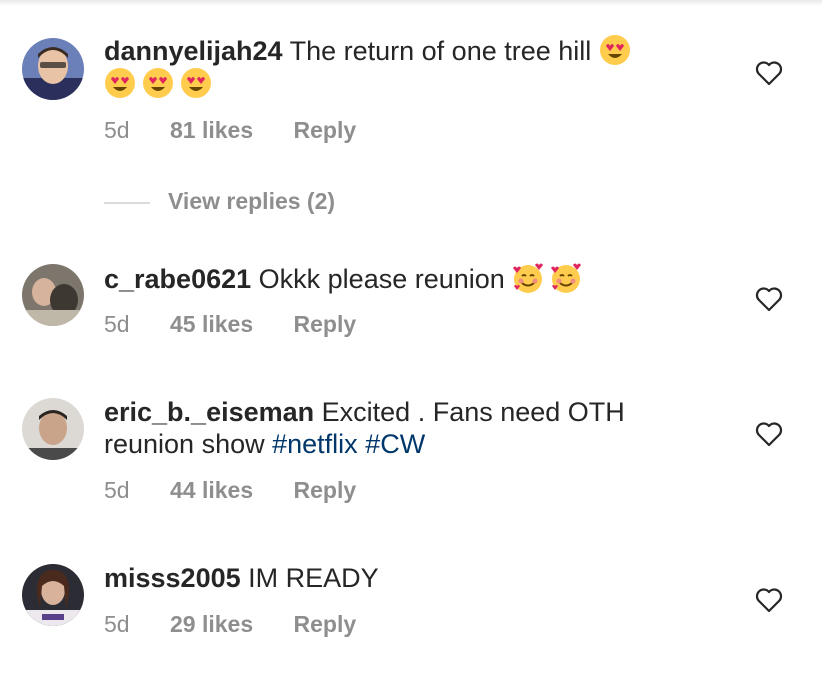  I want to click on comment-username: misss2005, so click(172, 578).